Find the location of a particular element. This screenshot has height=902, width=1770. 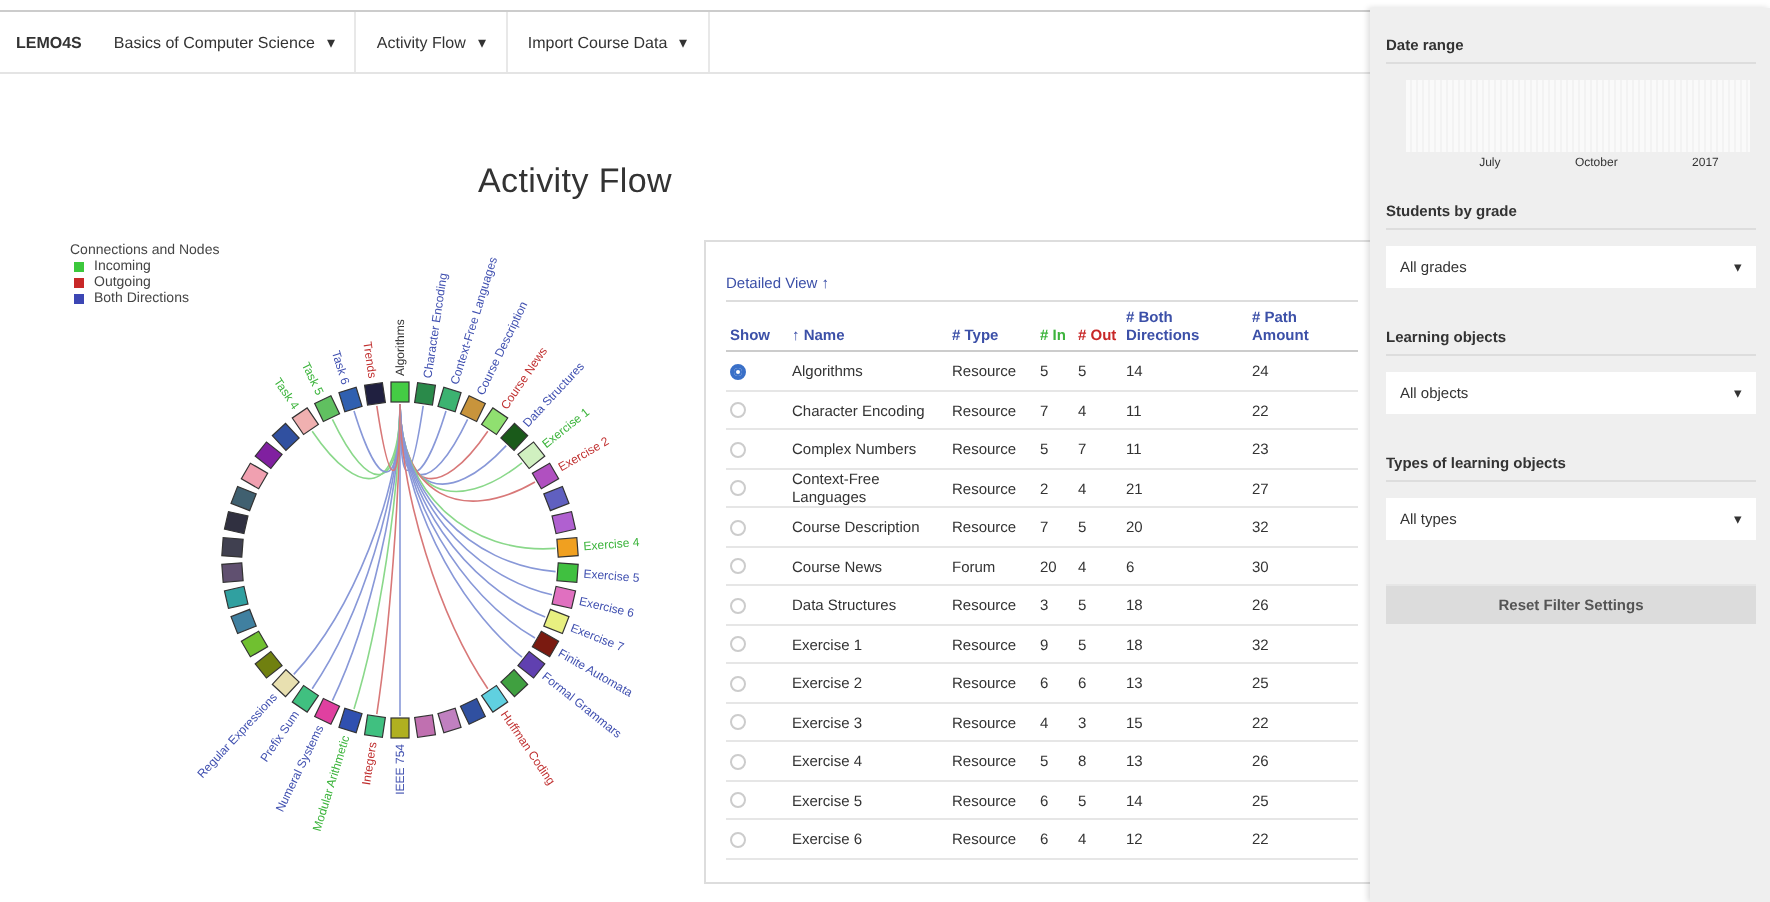

nav-menu: Import Course Data ▾ is located at coordinates (608, 42).